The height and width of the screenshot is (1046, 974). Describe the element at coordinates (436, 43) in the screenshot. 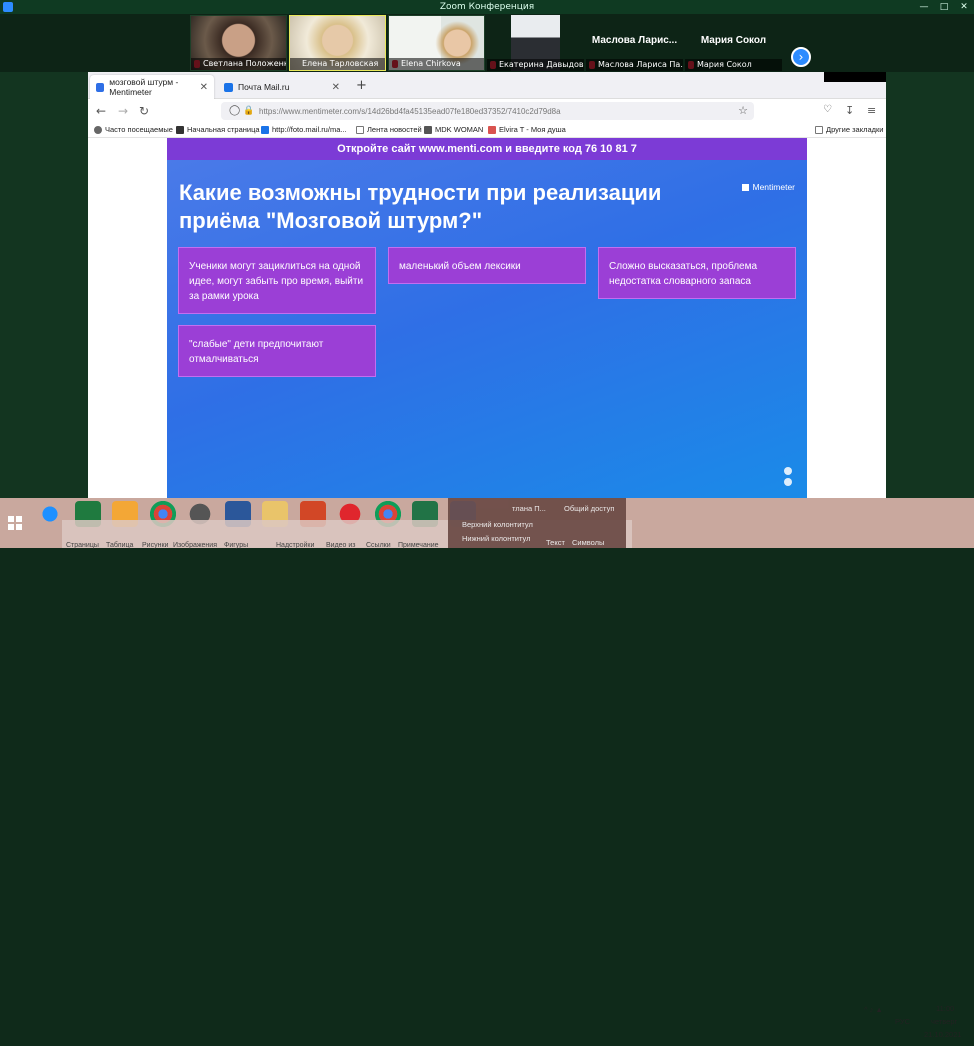

I see `participant-tile: Elena Chirkova` at that location.